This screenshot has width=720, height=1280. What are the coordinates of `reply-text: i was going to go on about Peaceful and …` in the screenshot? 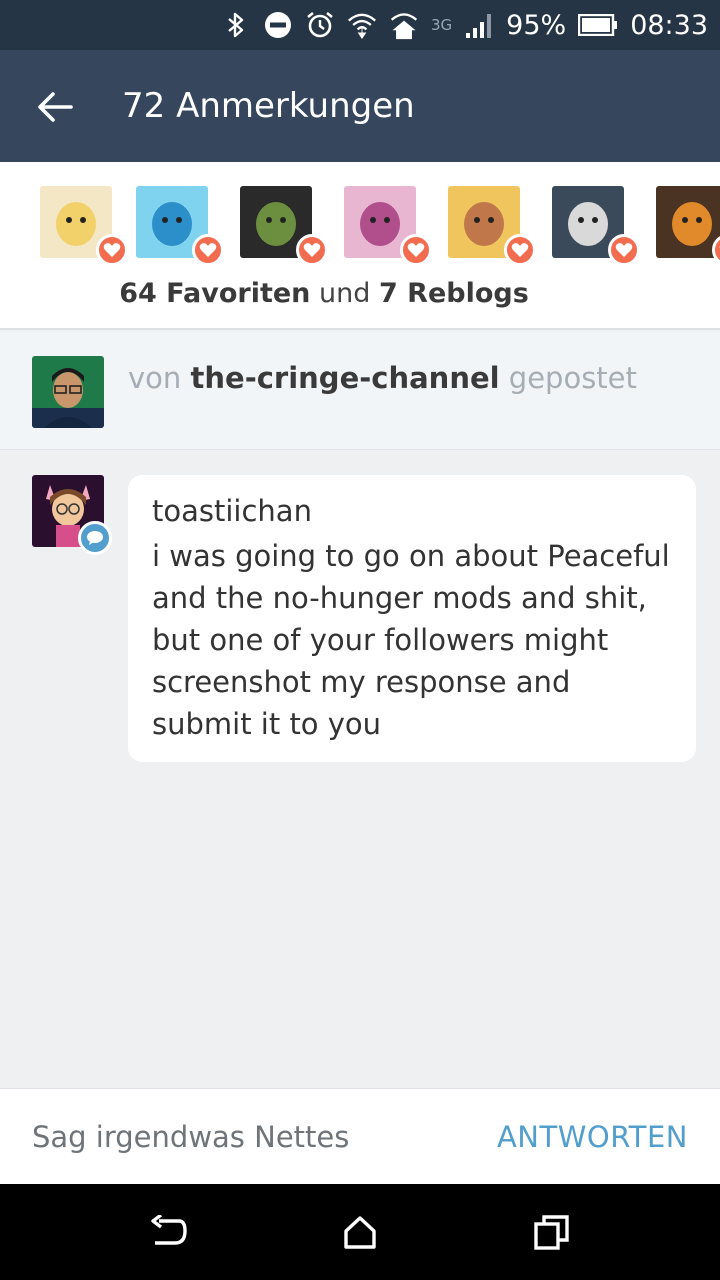 It's located at (412, 640).